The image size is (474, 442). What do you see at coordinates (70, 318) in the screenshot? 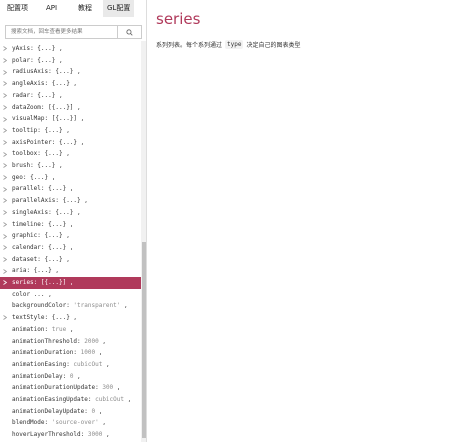
I see `tree-item-textstyle: textStyle: {...} ,` at bounding box center [70, 318].